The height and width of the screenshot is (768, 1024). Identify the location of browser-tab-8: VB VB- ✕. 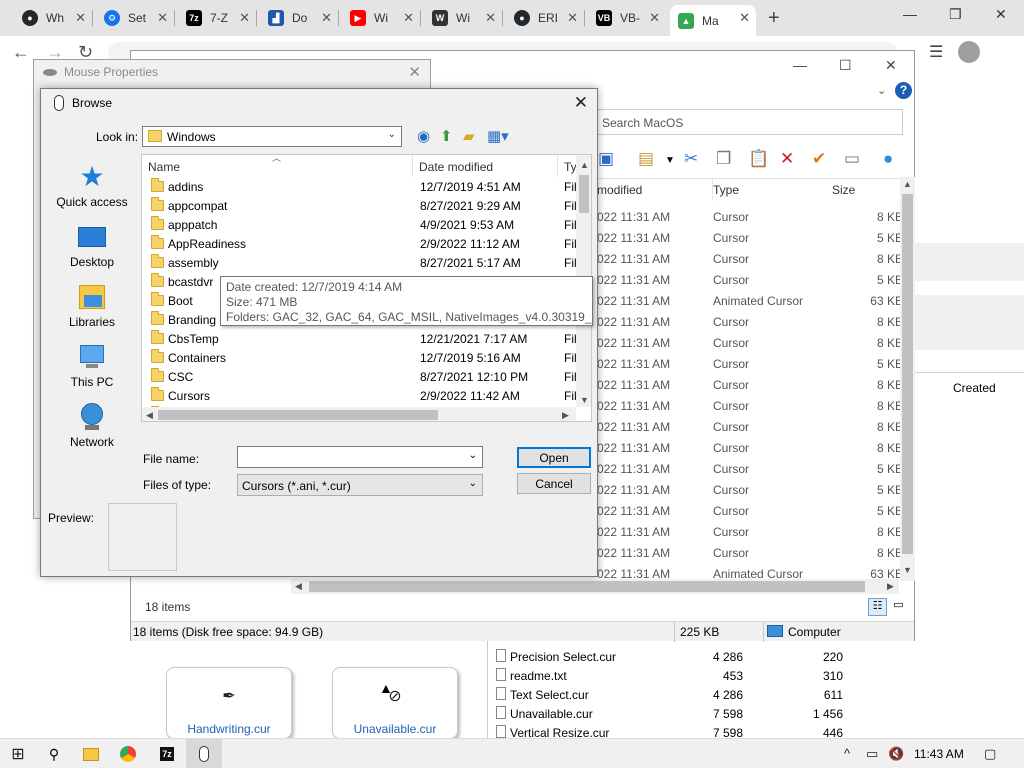
(627, 18).